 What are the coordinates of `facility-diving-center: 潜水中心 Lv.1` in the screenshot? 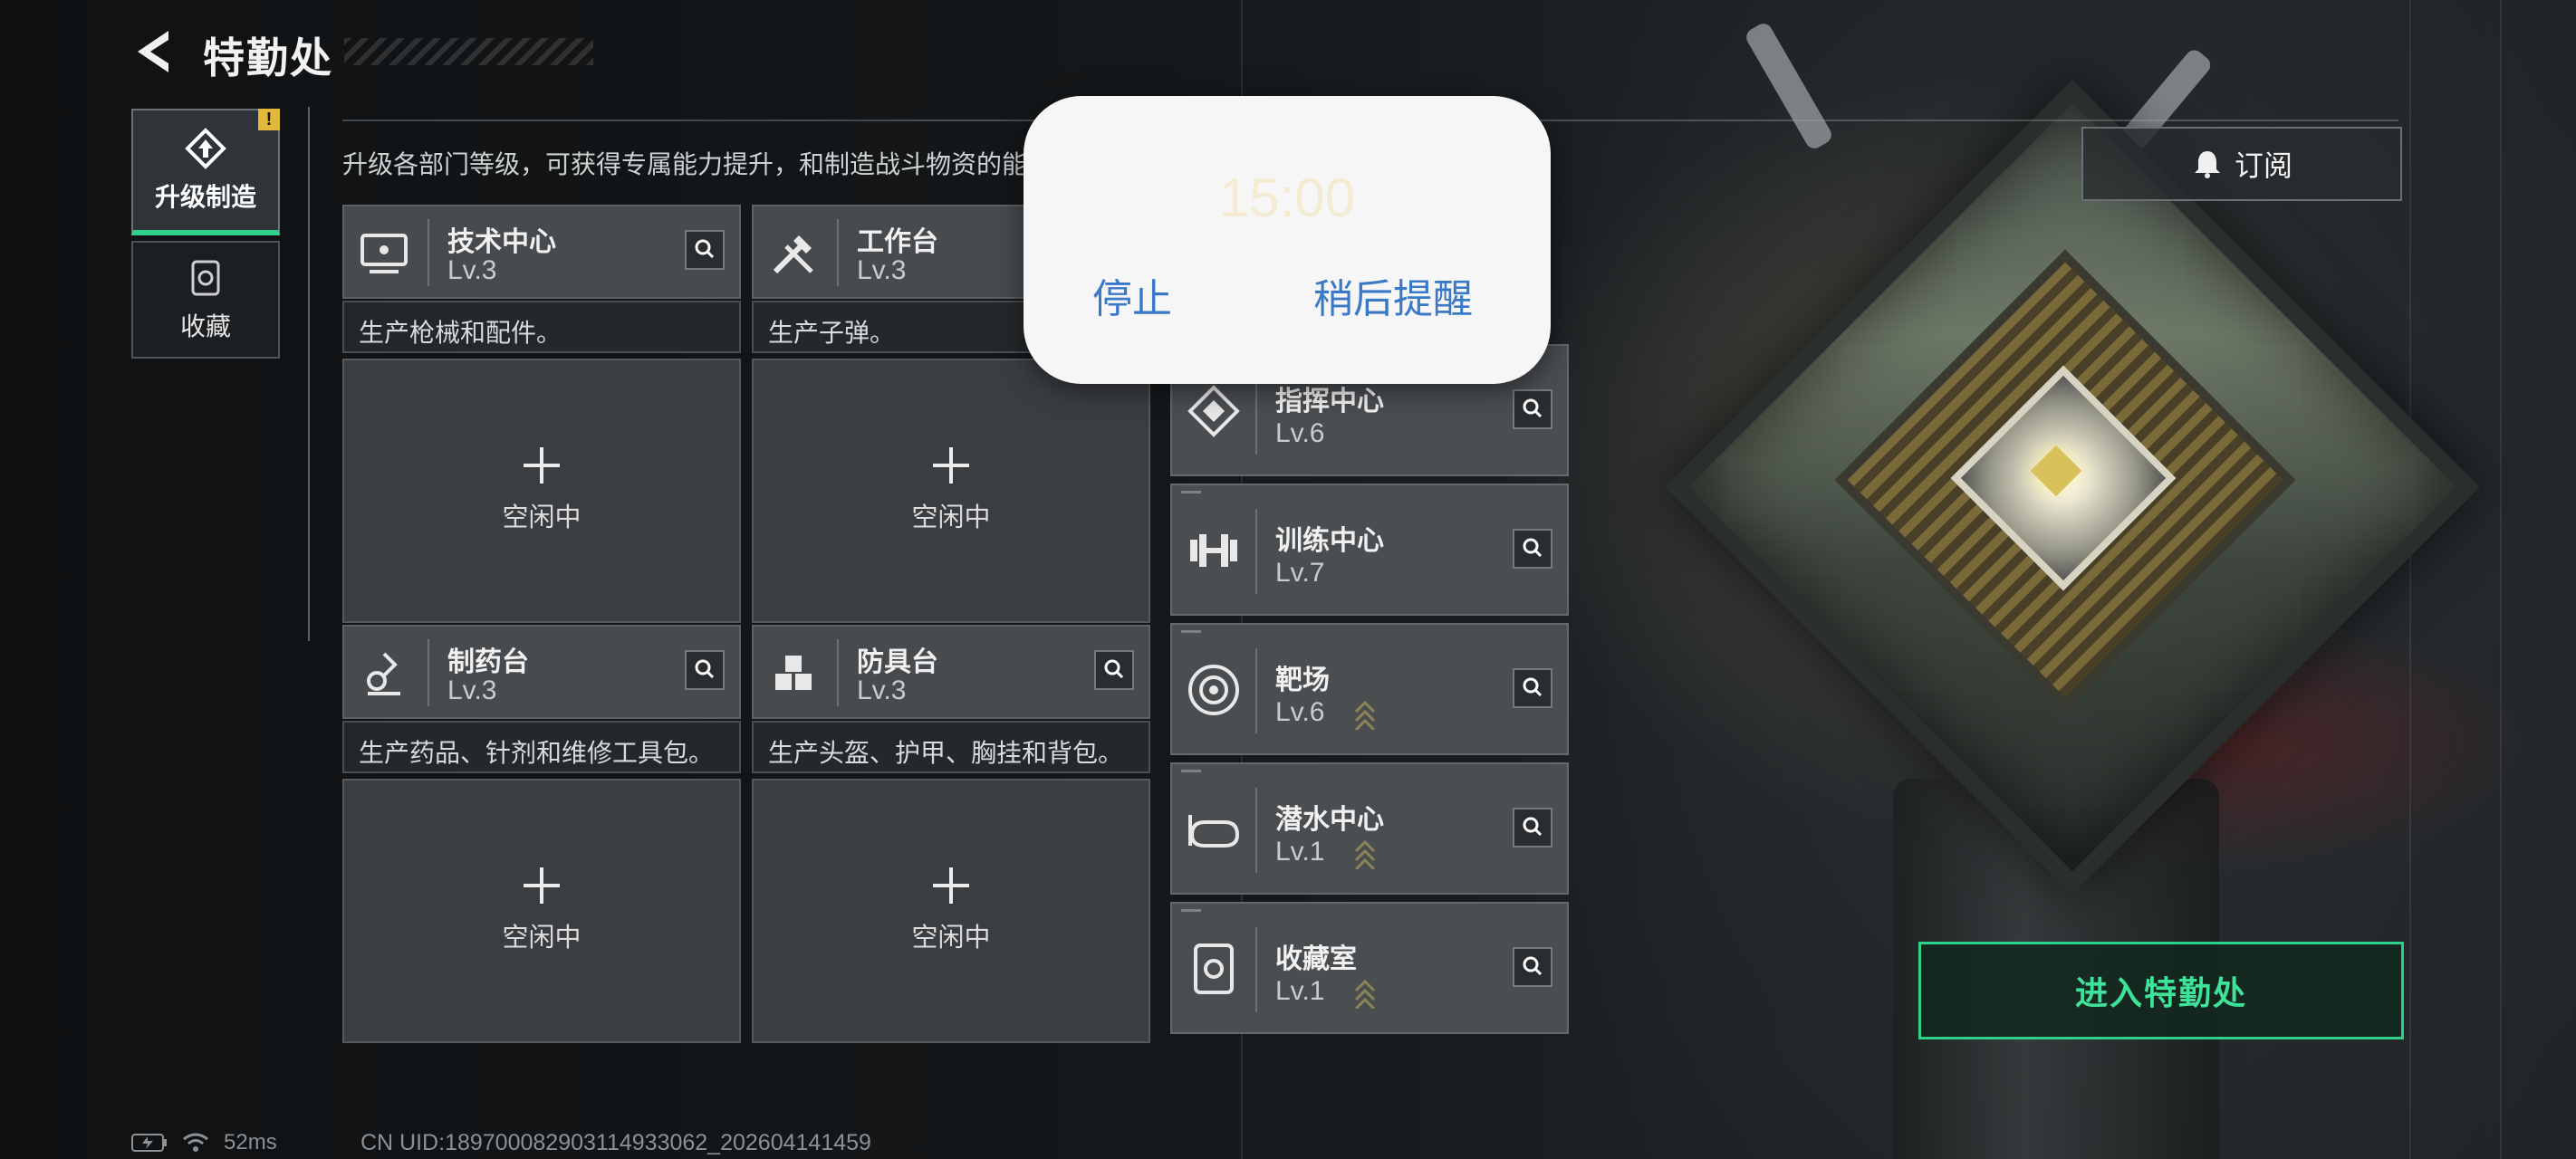 It's located at (1369, 828).